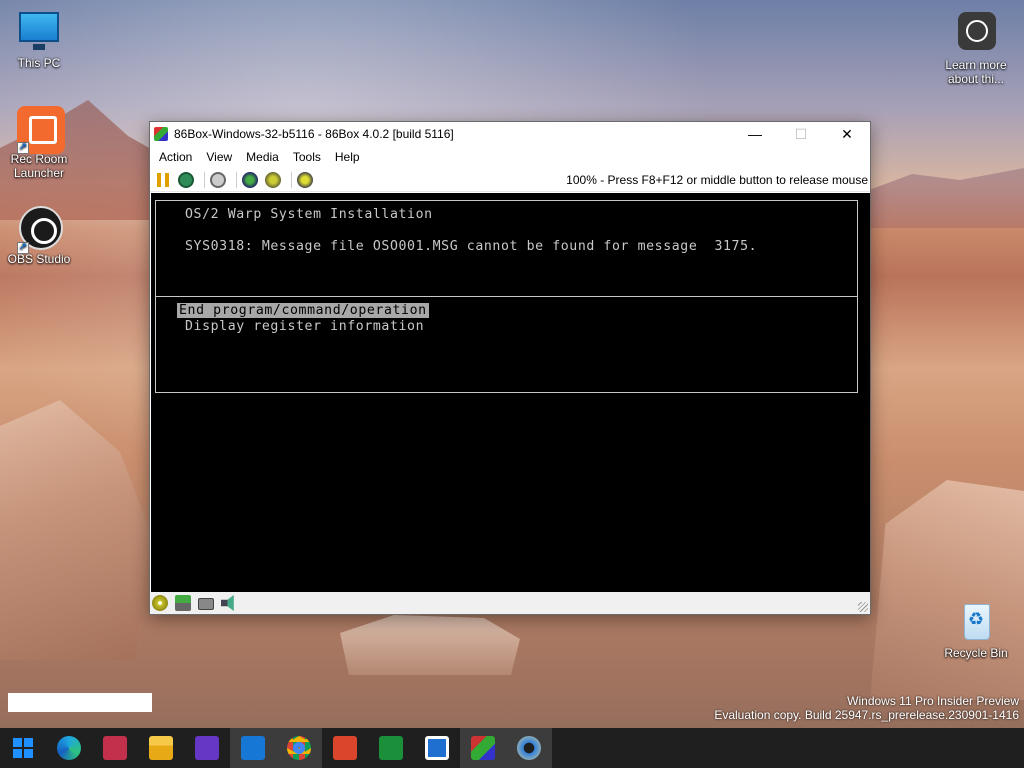 Image resolution: width=1024 pixels, height=768 pixels. Describe the element at coordinates (303, 310) in the screenshot. I see `option-end-program: End program/command/operation` at that location.